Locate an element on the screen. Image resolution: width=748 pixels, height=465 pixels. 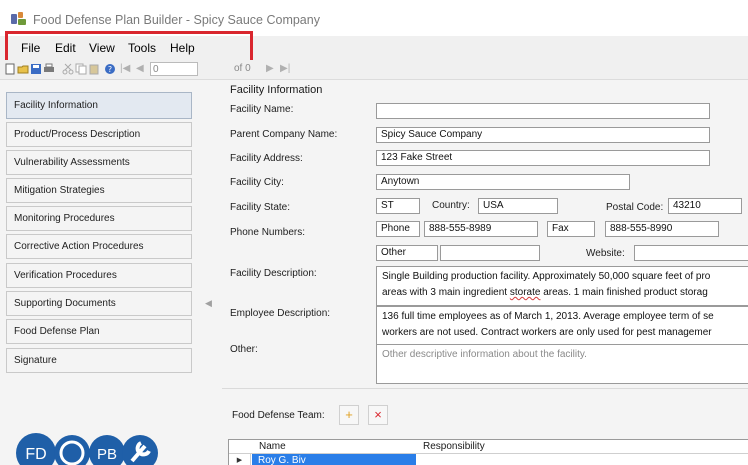
help-icon: ? is located at coordinates (110, 69).